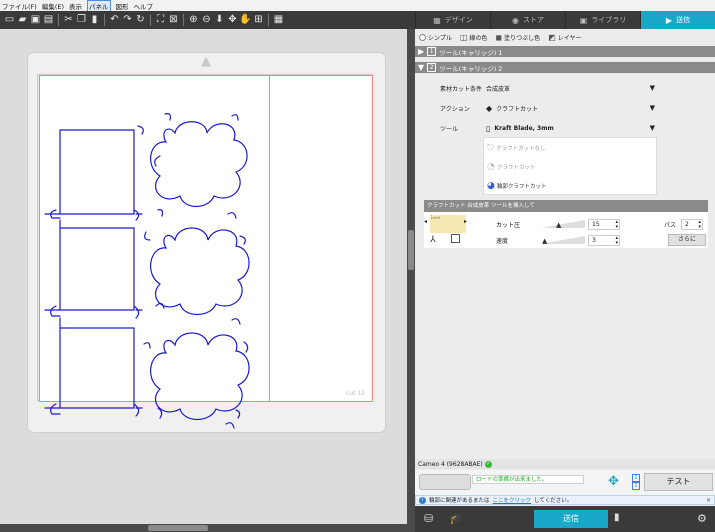 The image size is (715, 532). What do you see at coordinates (566, 230) in the screenshot?
I see `cut-settings: 1▸▸▸ ◂ ▸ ⅄ カット圧 ▲ 15 ▴ ▾ パス 2 ▴ ▾ 速度 ▲ 3 ▴ ▾` at bounding box center [566, 230].